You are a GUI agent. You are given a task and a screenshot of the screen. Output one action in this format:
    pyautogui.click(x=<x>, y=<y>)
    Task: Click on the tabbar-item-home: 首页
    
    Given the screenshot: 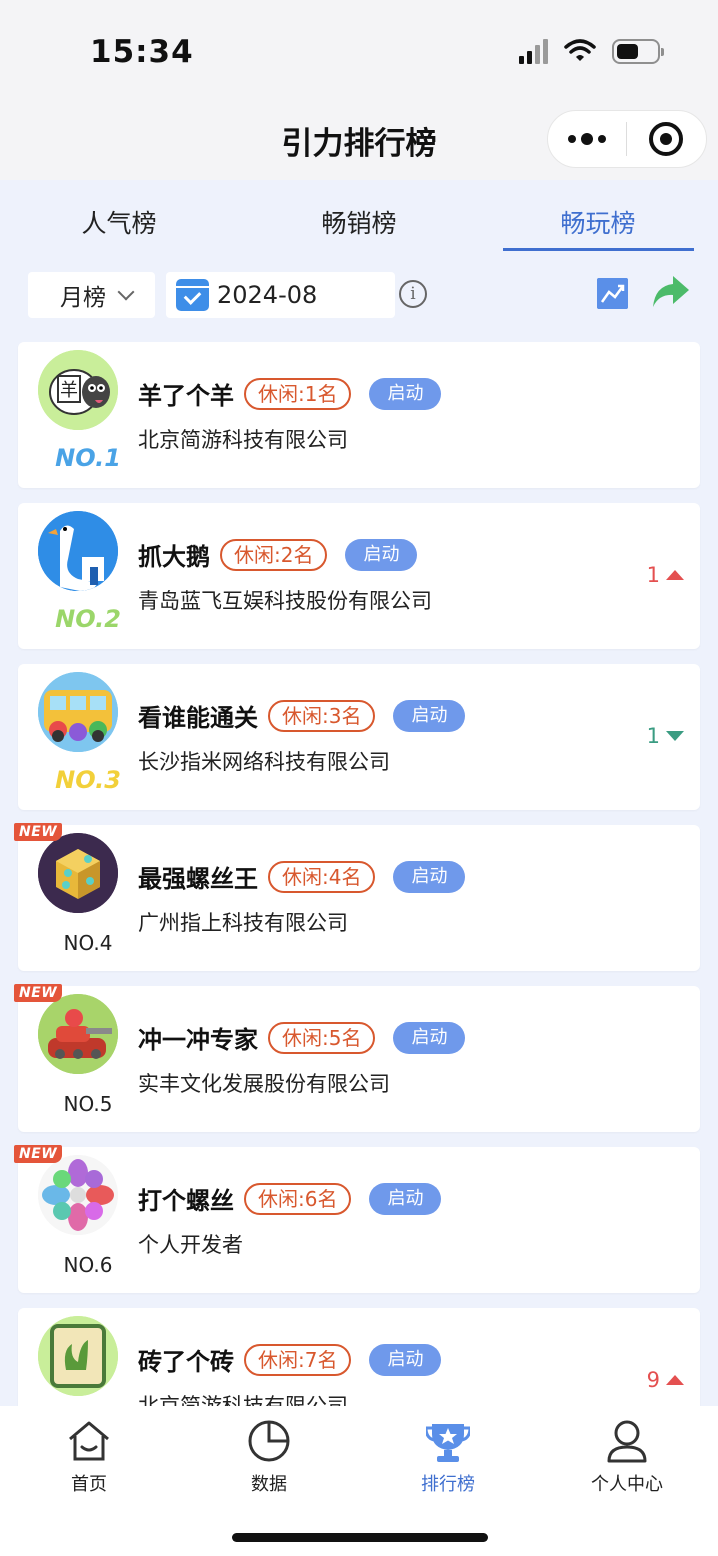 What is the action you would take?
    pyautogui.click(x=89, y=1456)
    